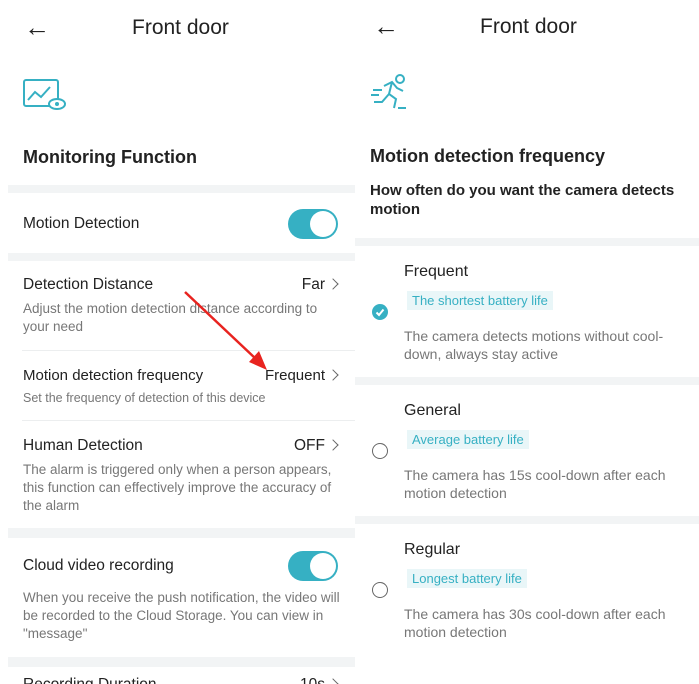 The height and width of the screenshot is (684, 699). Describe the element at coordinates (432, 410) in the screenshot. I see `option-title: General` at that location.